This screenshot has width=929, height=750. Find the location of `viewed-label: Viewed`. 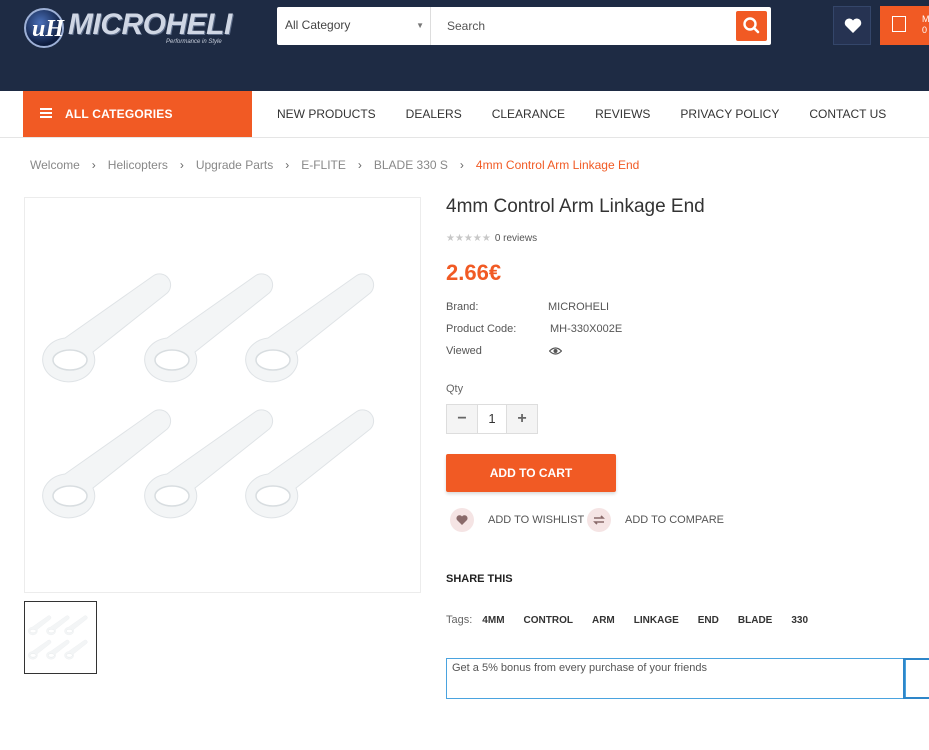

viewed-label: Viewed is located at coordinates (464, 351).